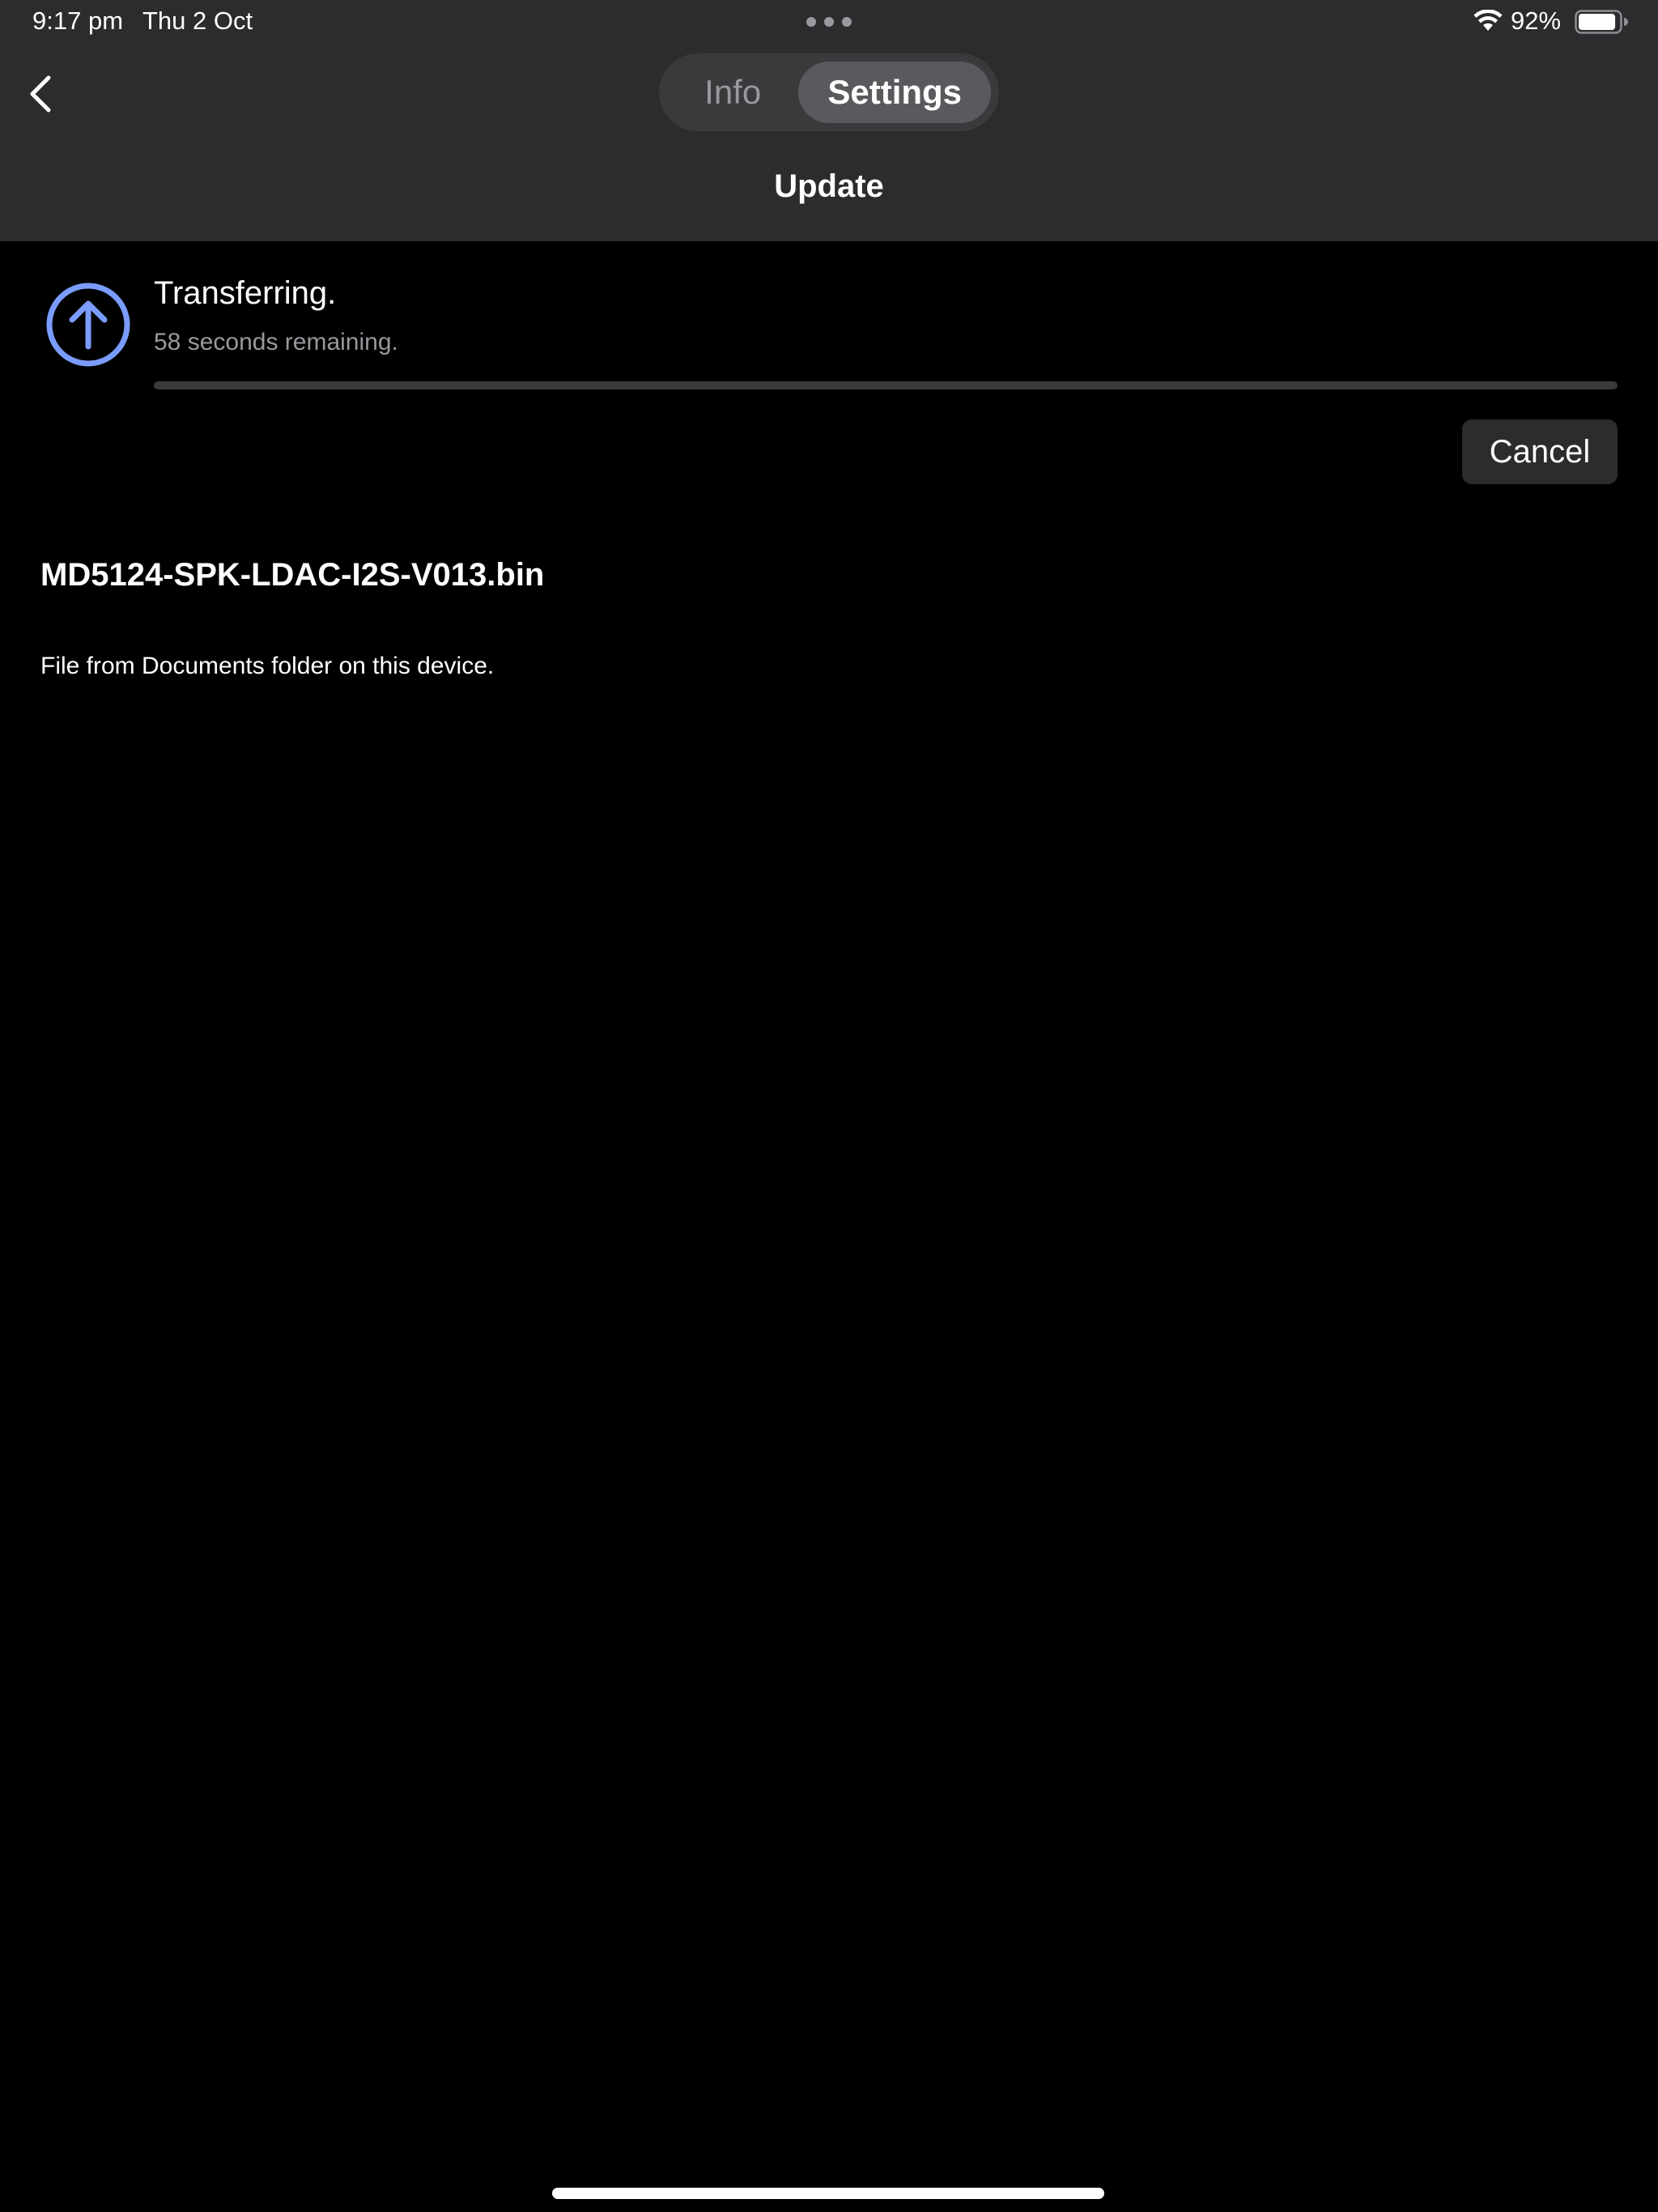 This screenshot has height=2212, width=1658. I want to click on multitasking-dots-icon, so click(829, 22).